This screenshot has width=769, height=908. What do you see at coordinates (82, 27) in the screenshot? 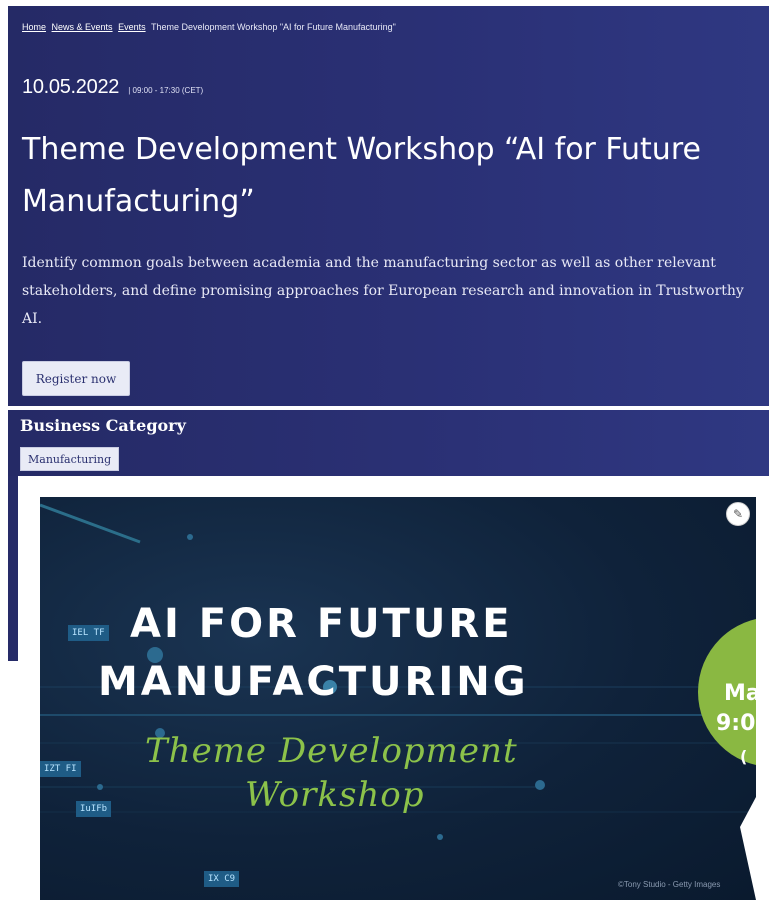
I see `breadcrumb-news-events-link: News & Events` at bounding box center [82, 27].